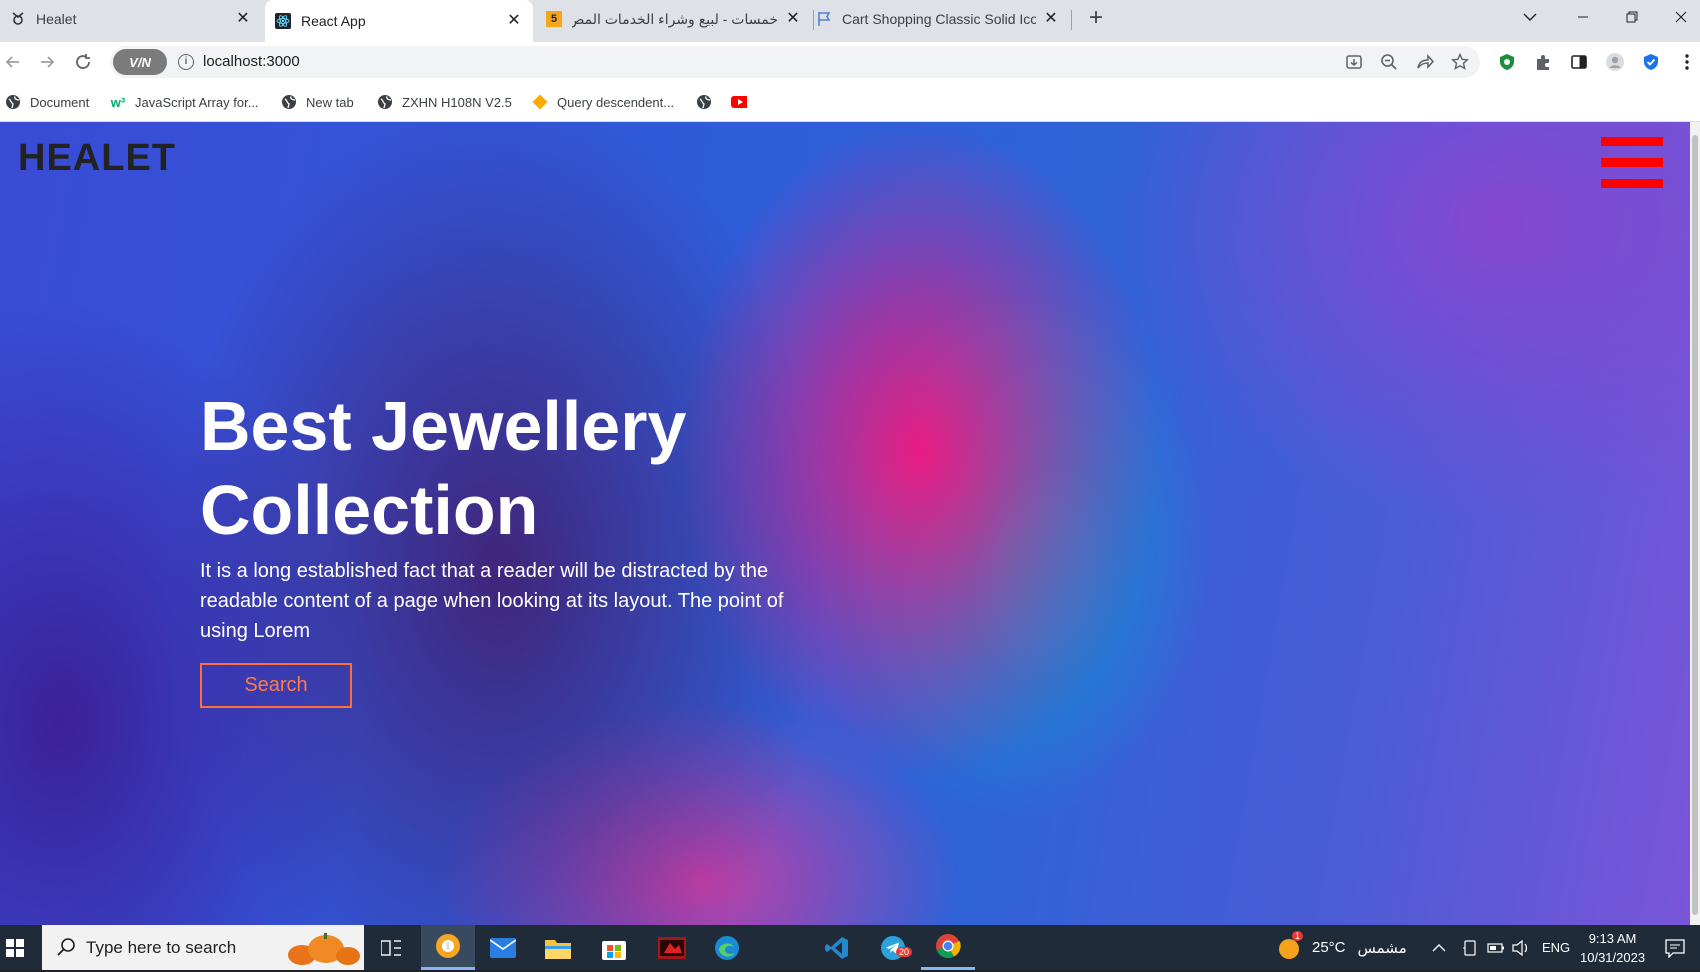  What do you see at coordinates (795, 62) in the screenshot?
I see `address-bar: V/N i localhost:3000` at bounding box center [795, 62].